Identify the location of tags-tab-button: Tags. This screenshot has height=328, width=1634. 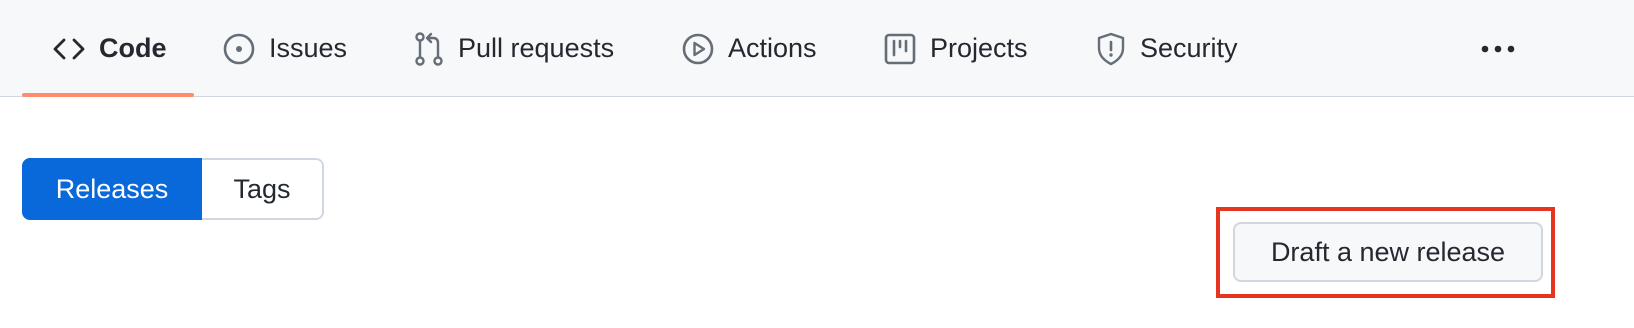
(263, 189).